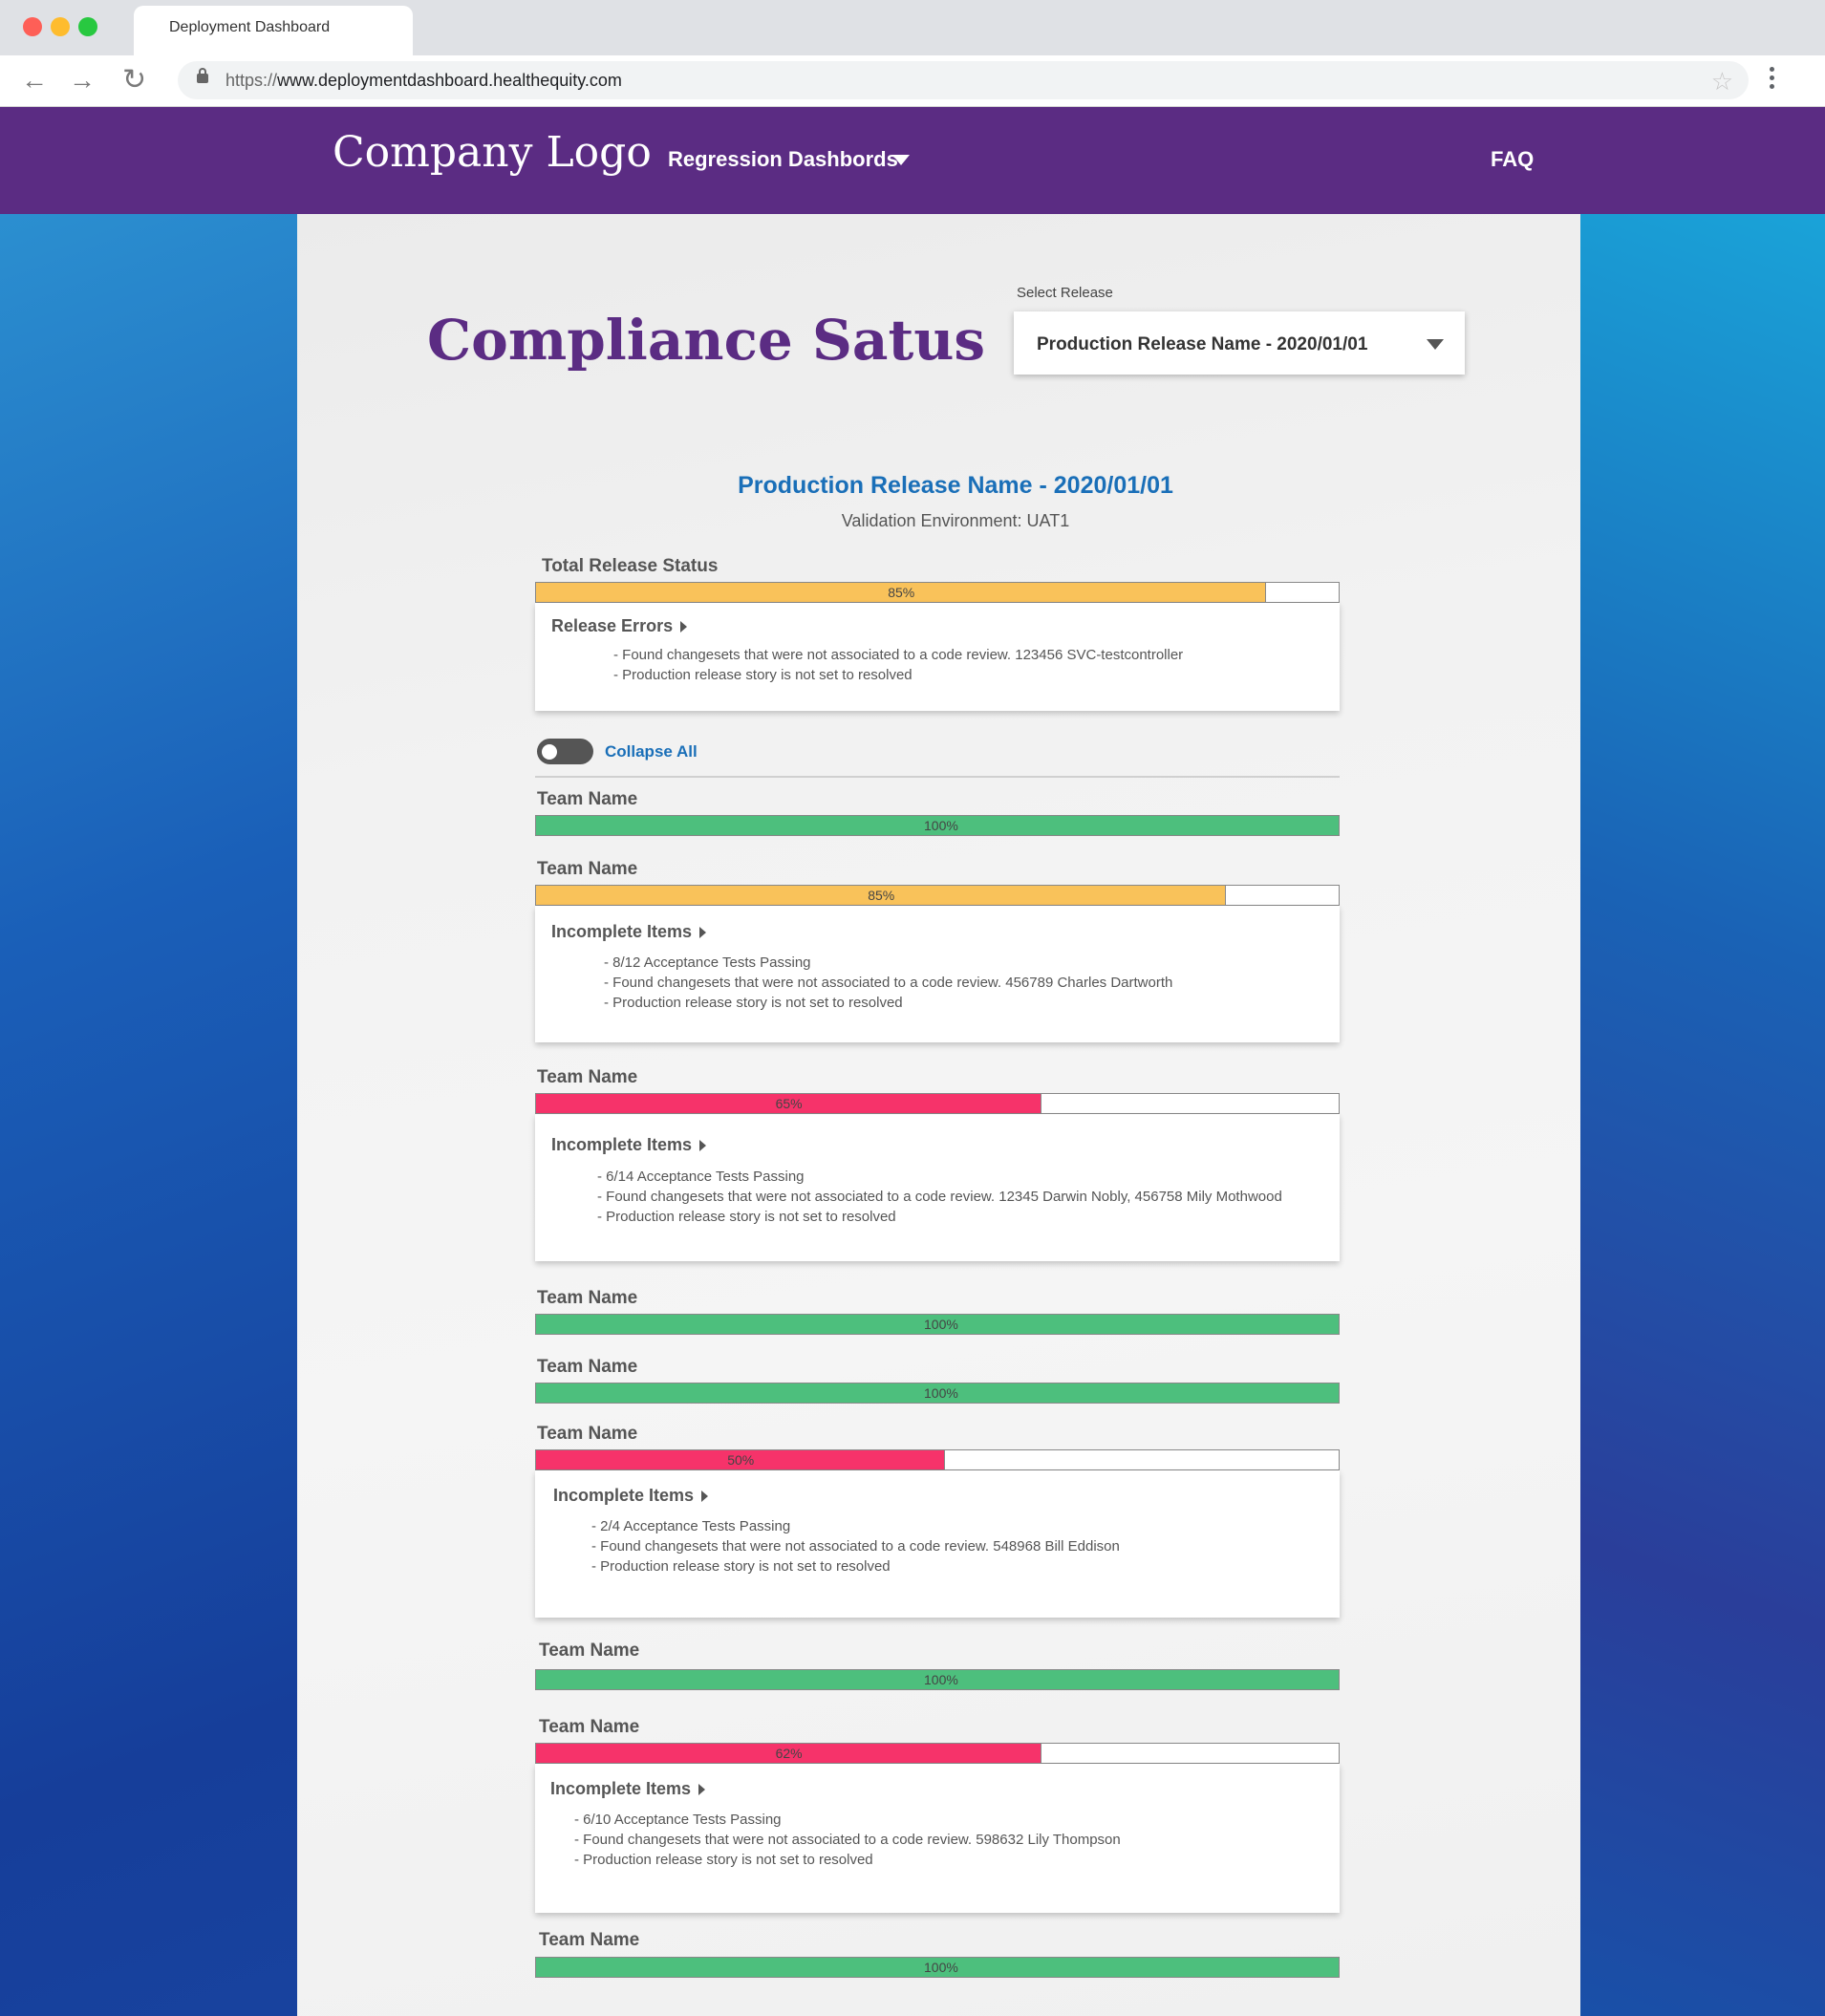 This screenshot has width=1825, height=2016. I want to click on browser-tab-strip: Deployment Dashboard, so click(912, 27).